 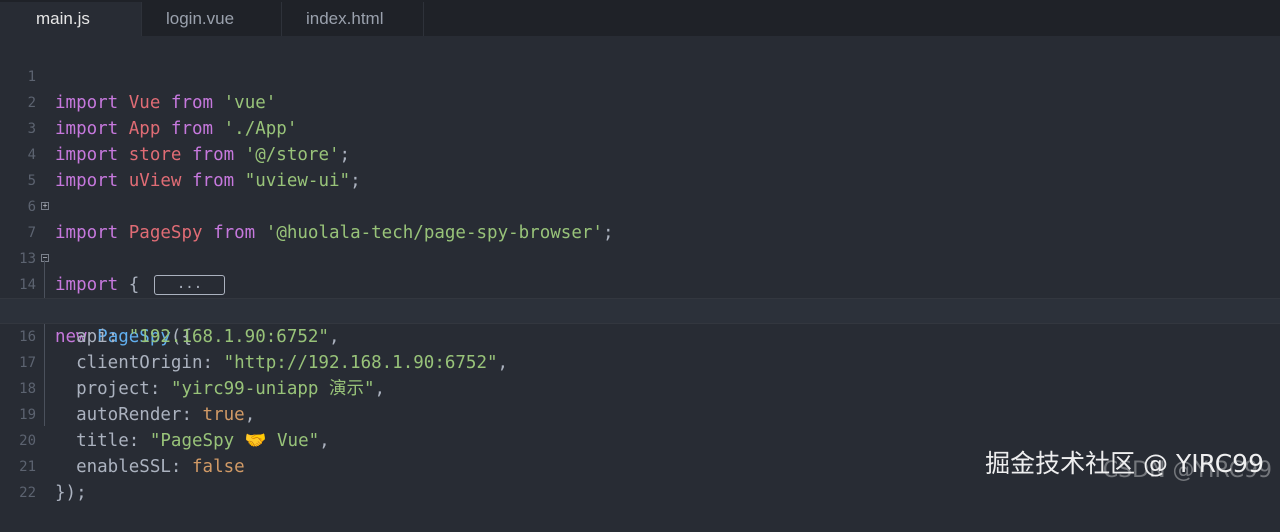 What do you see at coordinates (71, 19) in the screenshot?
I see `tab-main-js: main.js` at bounding box center [71, 19].